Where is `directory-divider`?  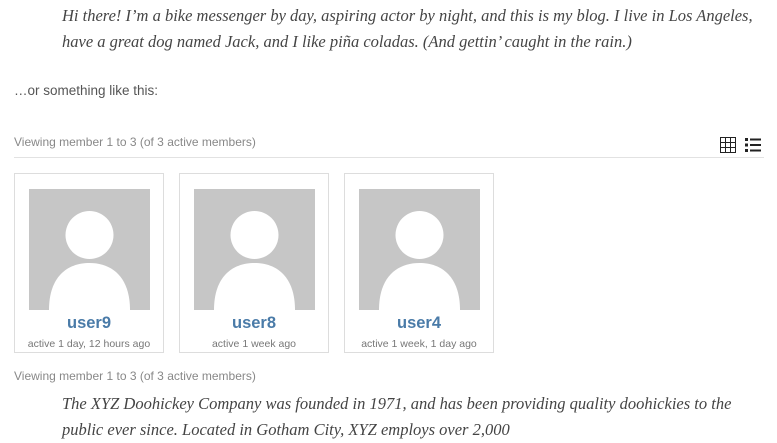
directory-divider is located at coordinates (389, 157).